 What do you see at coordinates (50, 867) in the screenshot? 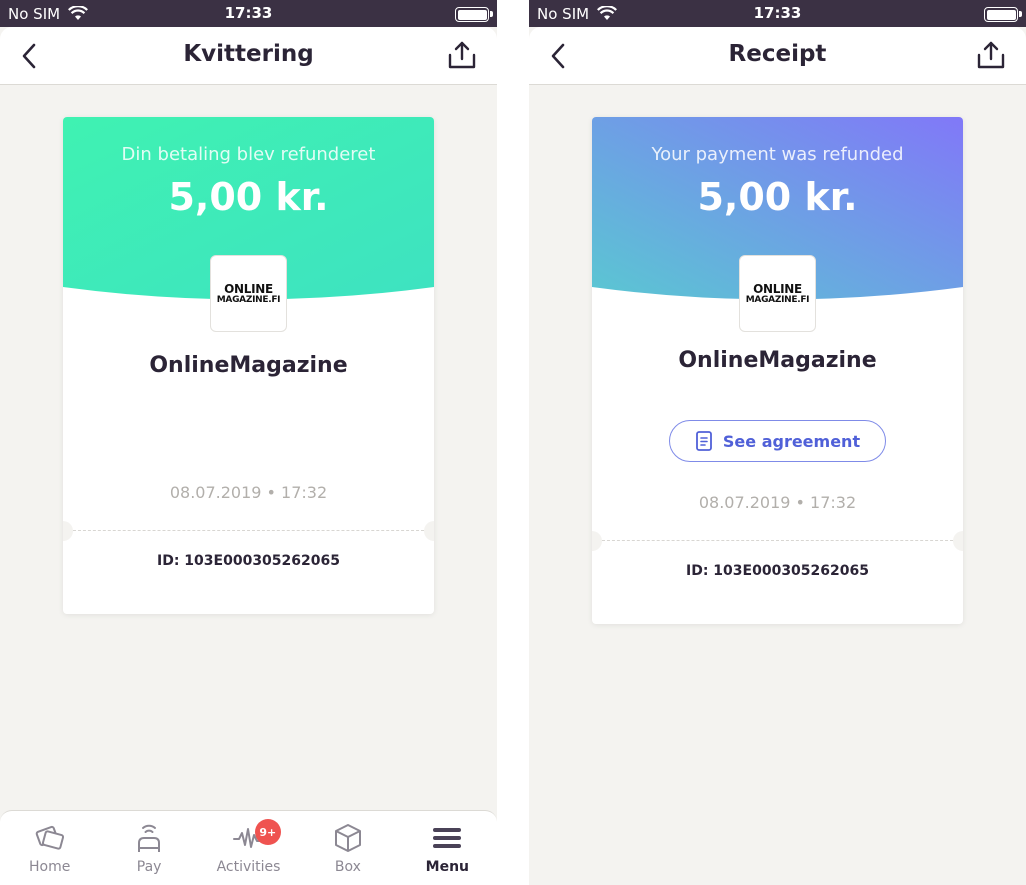
I see `tab-home-label: Home` at bounding box center [50, 867].